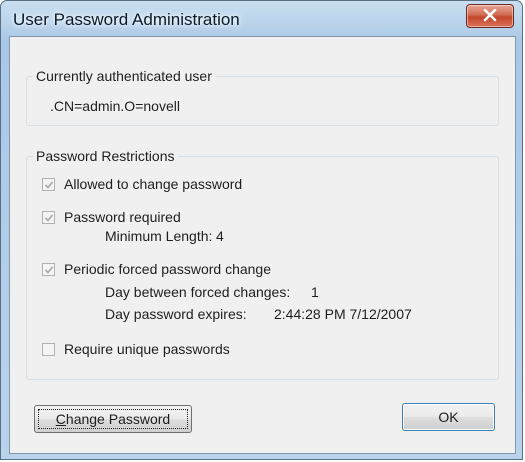  What do you see at coordinates (126, 19) in the screenshot?
I see `window-title: User Password Administration` at bounding box center [126, 19].